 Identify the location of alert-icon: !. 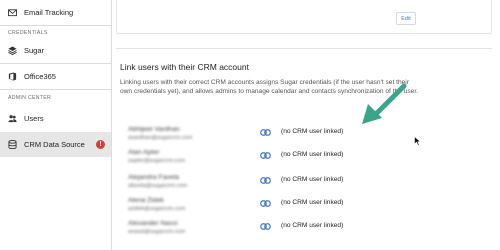
(100, 144).